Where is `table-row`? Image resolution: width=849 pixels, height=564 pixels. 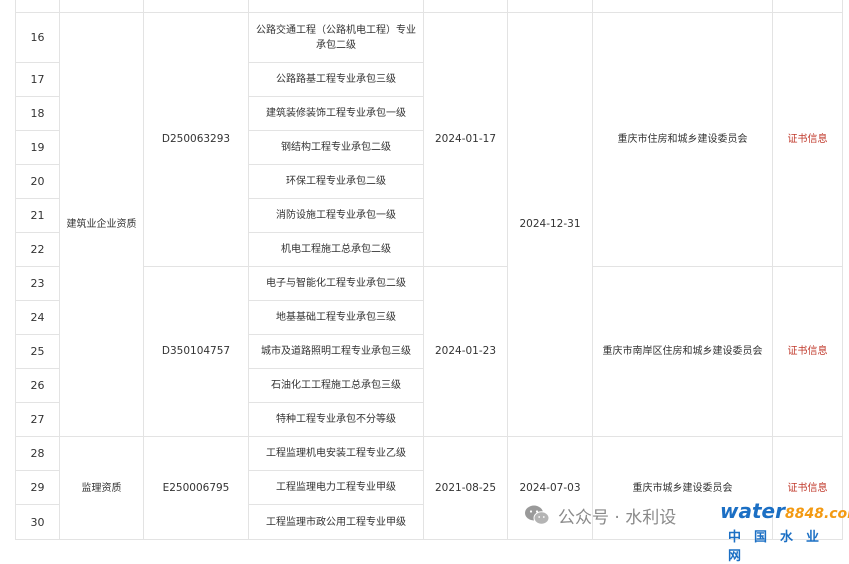 table-row is located at coordinates (429, 6).